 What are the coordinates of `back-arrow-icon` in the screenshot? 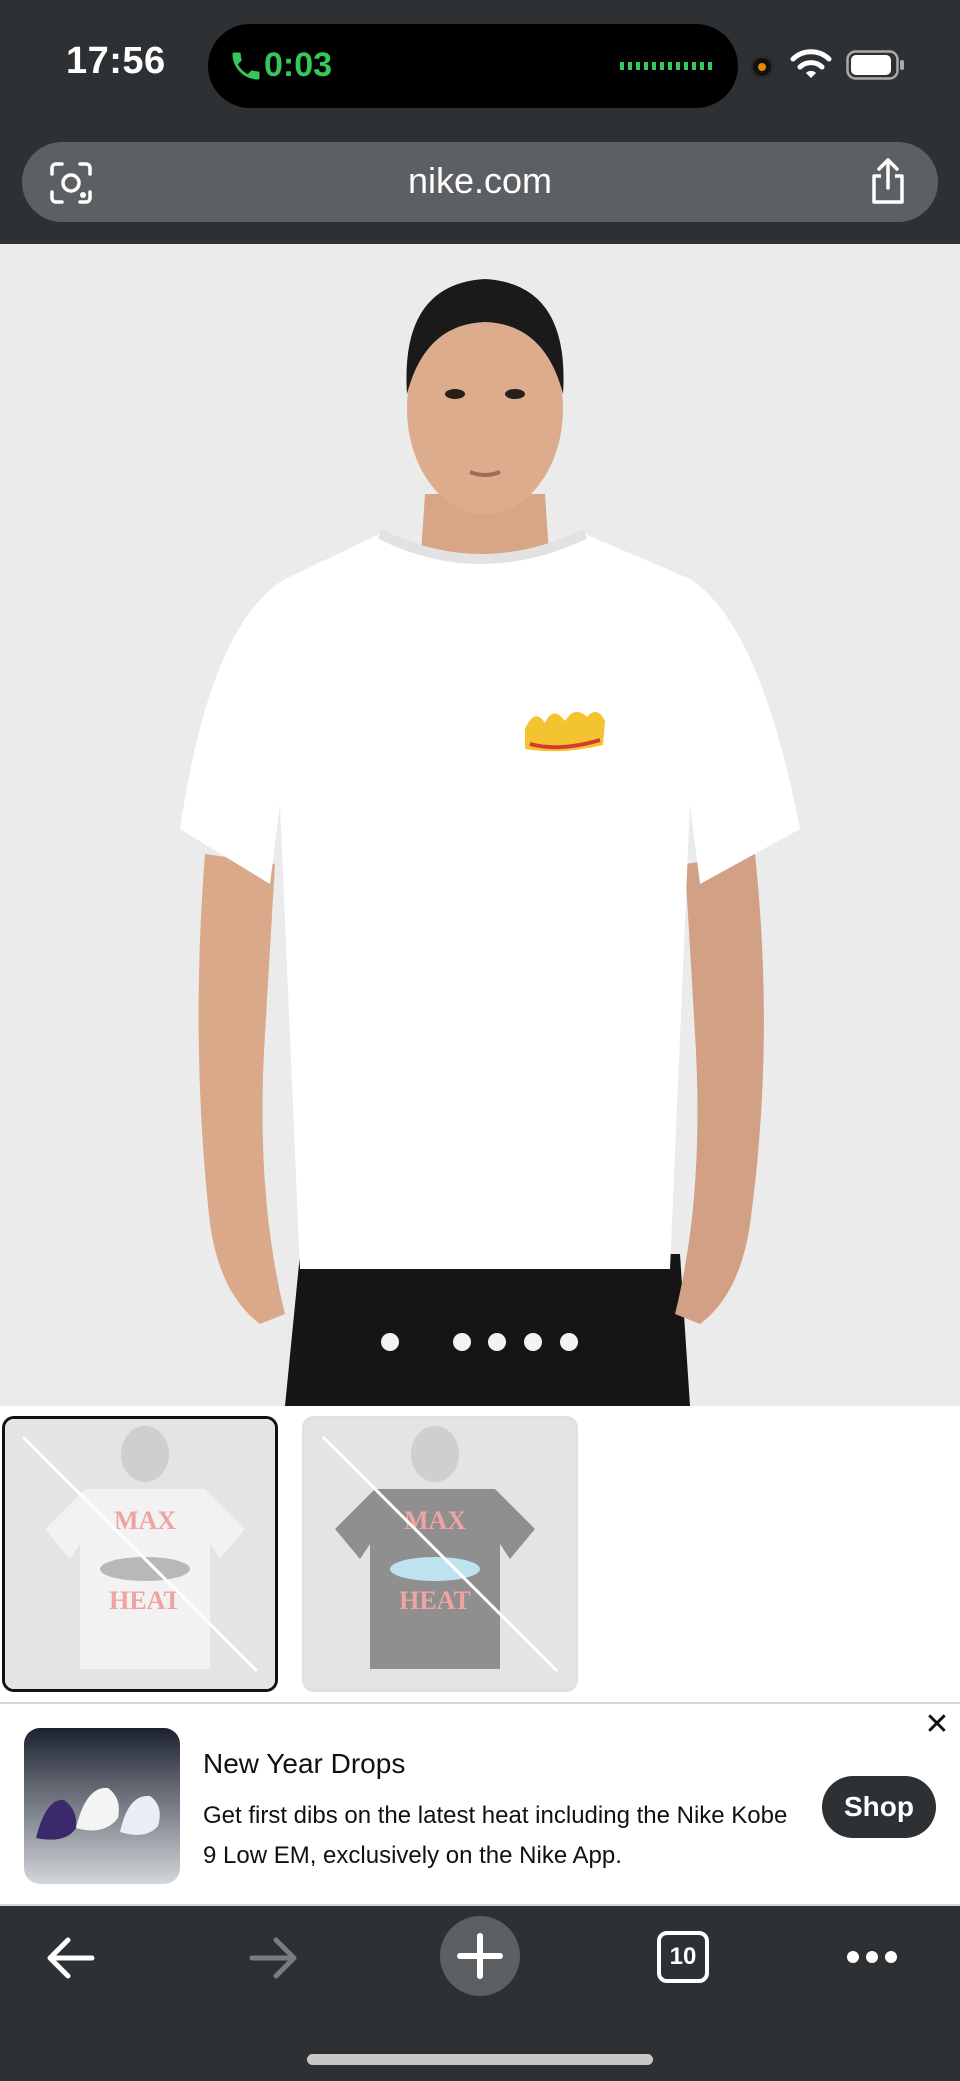 It's located at (70, 1958).